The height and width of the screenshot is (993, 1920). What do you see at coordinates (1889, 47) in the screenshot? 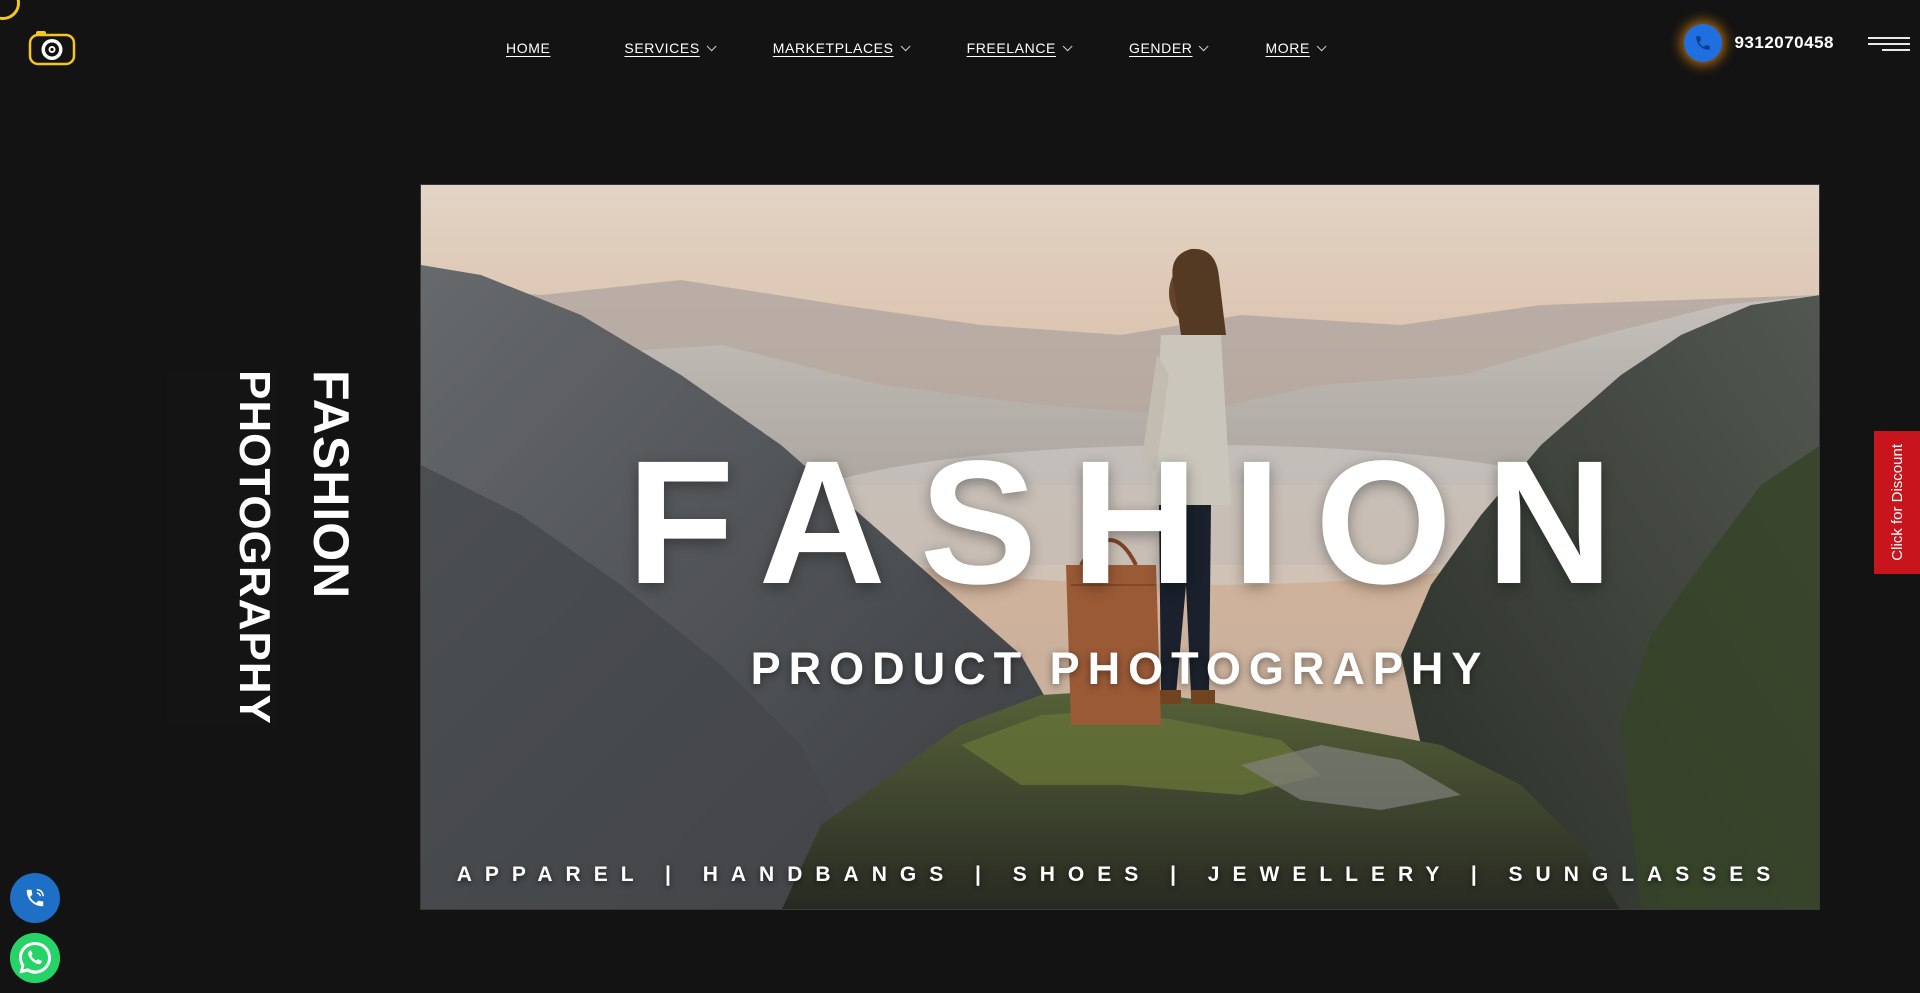
I see `hamburger-menu-icon` at bounding box center [1889, 47].